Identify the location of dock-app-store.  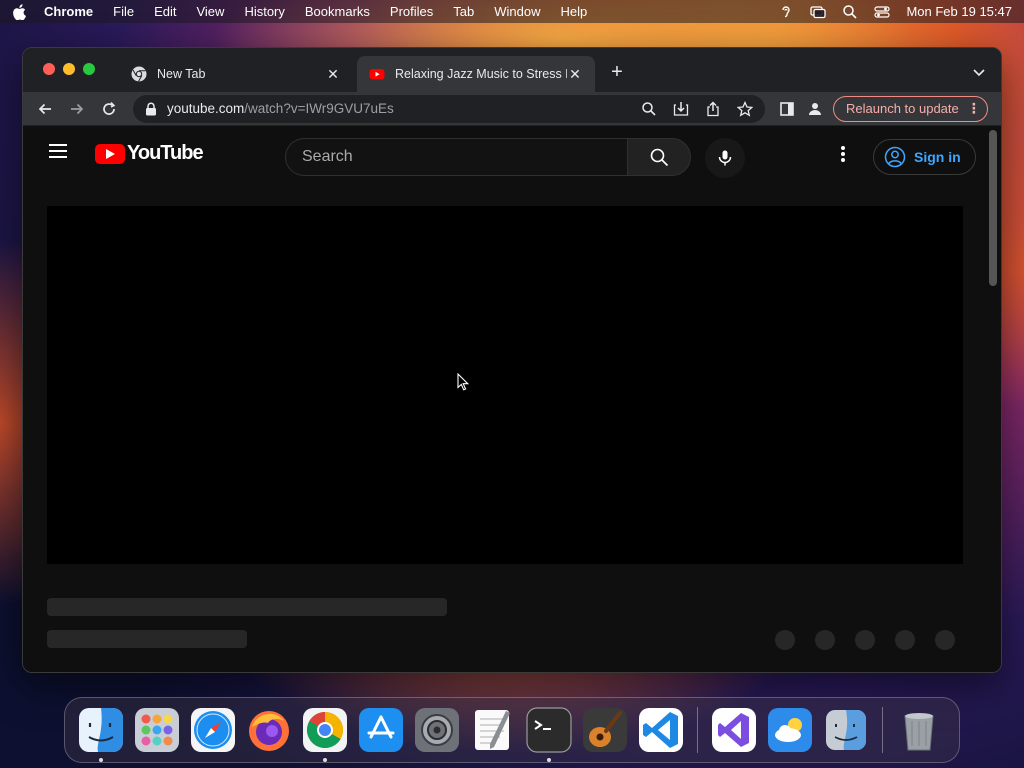
(381, 730).